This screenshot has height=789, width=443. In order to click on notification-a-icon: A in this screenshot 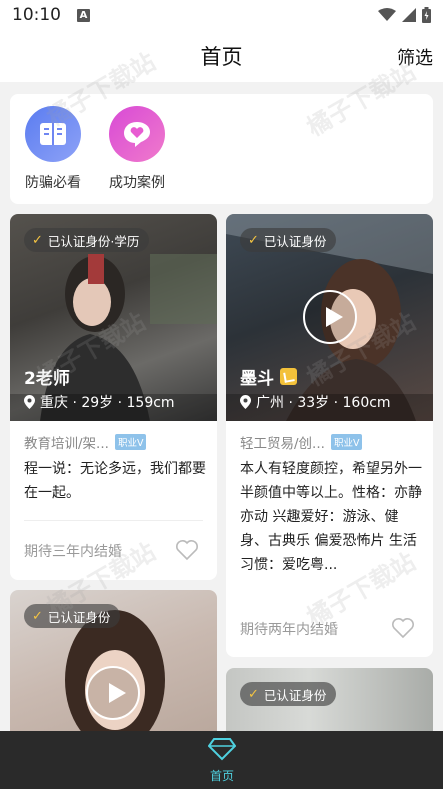, I will do `click(83, 15)`.